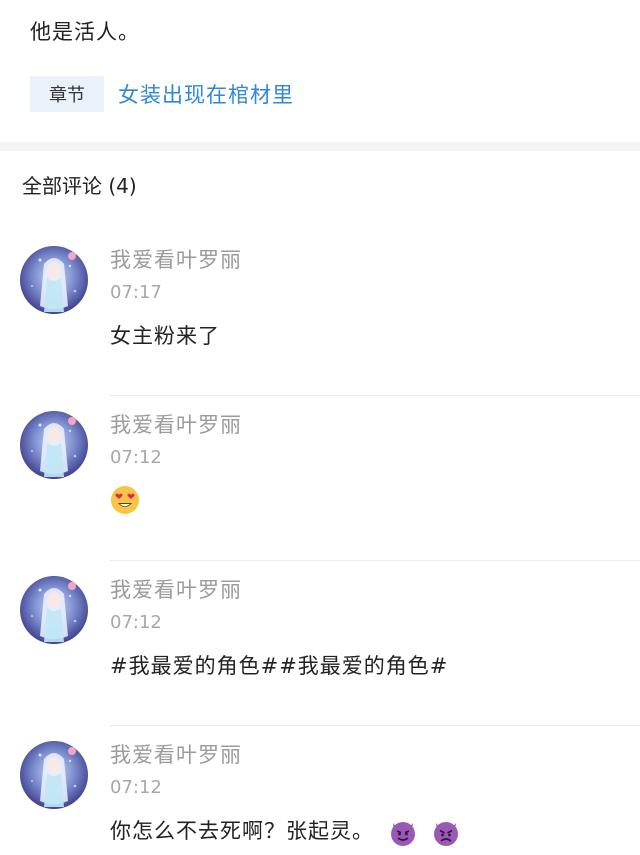 Image resolution: width=640 pixels, height=855 pixels. What do you see at coordinates (85, 32) in the screenshot?
I see `post-text: 他是活人。` at bounding box center [85, 32].